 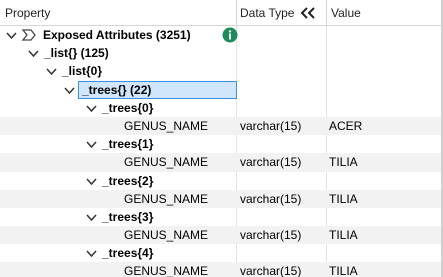 I want to click on tree-node-label: _list{0}, so click(x=82, y=71).